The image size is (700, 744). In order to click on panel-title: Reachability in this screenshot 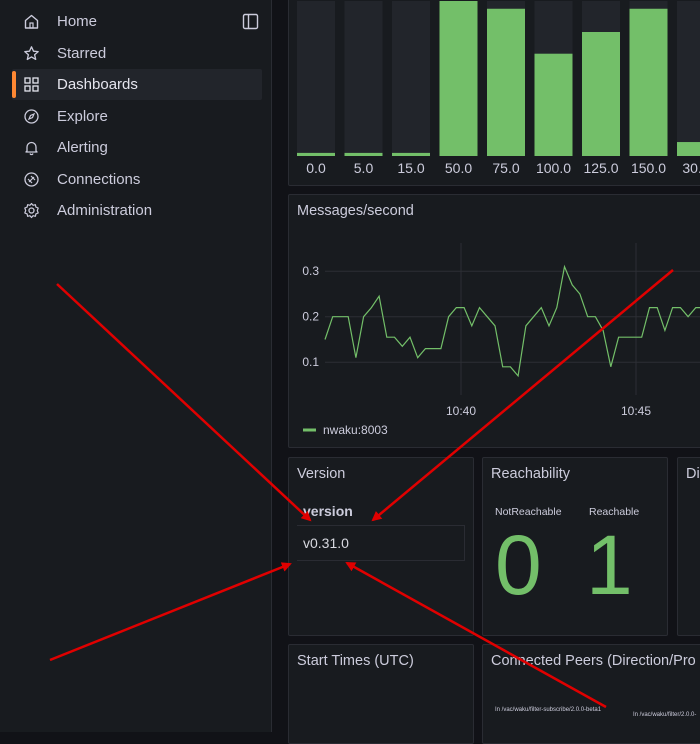, I will do `click(530, 474)`.